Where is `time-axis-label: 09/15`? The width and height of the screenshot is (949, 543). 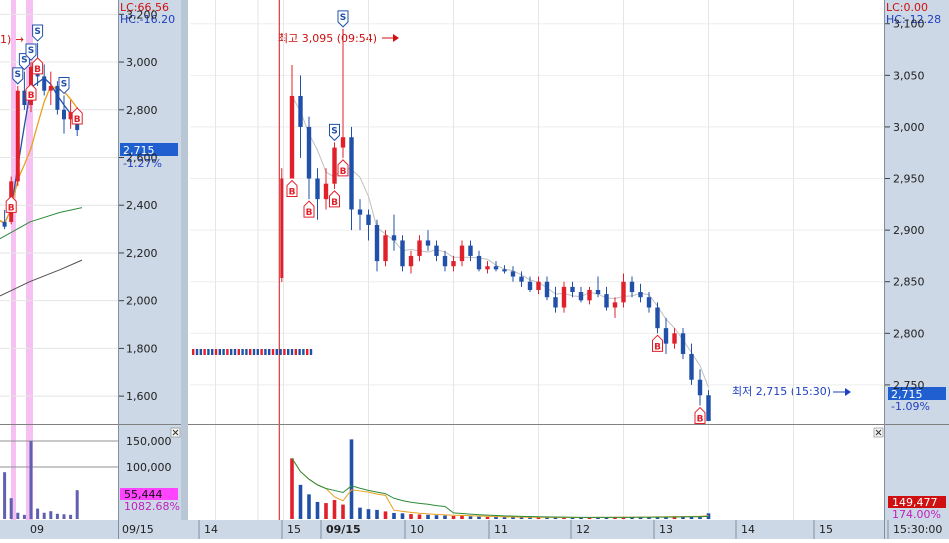 time-axis-label: 09/15 is located at coordinates (138, 529).